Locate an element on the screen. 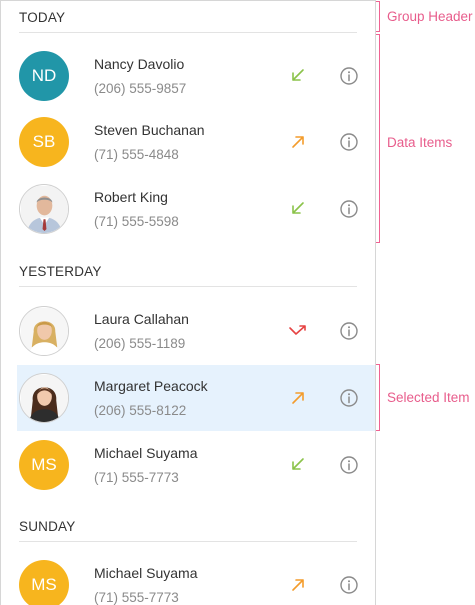 This screenshot has height=605, width=475. contact-phone: (206) 555-8122 is located at coordinates (140, 410).